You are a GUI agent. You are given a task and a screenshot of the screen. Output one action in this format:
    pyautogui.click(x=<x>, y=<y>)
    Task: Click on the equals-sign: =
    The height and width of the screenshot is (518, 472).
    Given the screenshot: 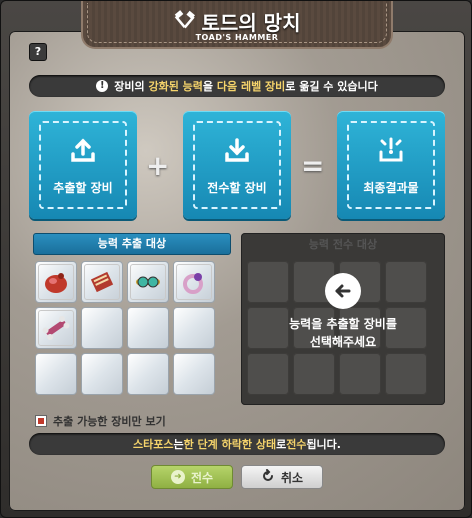 What is the action you would take?
    pyautogui.click(x=313, y=165)
    